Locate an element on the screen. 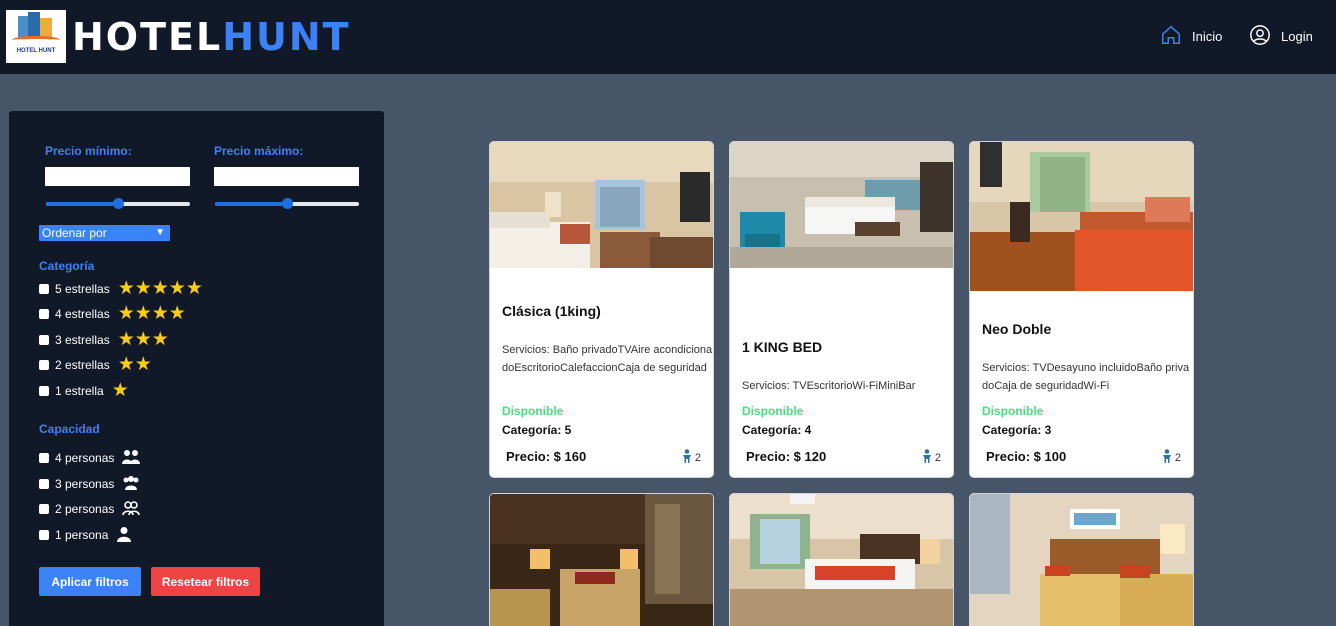 This screenshot has height=626, width=1336. capacity-label: 2 personas is located at coordinates (85, 509).